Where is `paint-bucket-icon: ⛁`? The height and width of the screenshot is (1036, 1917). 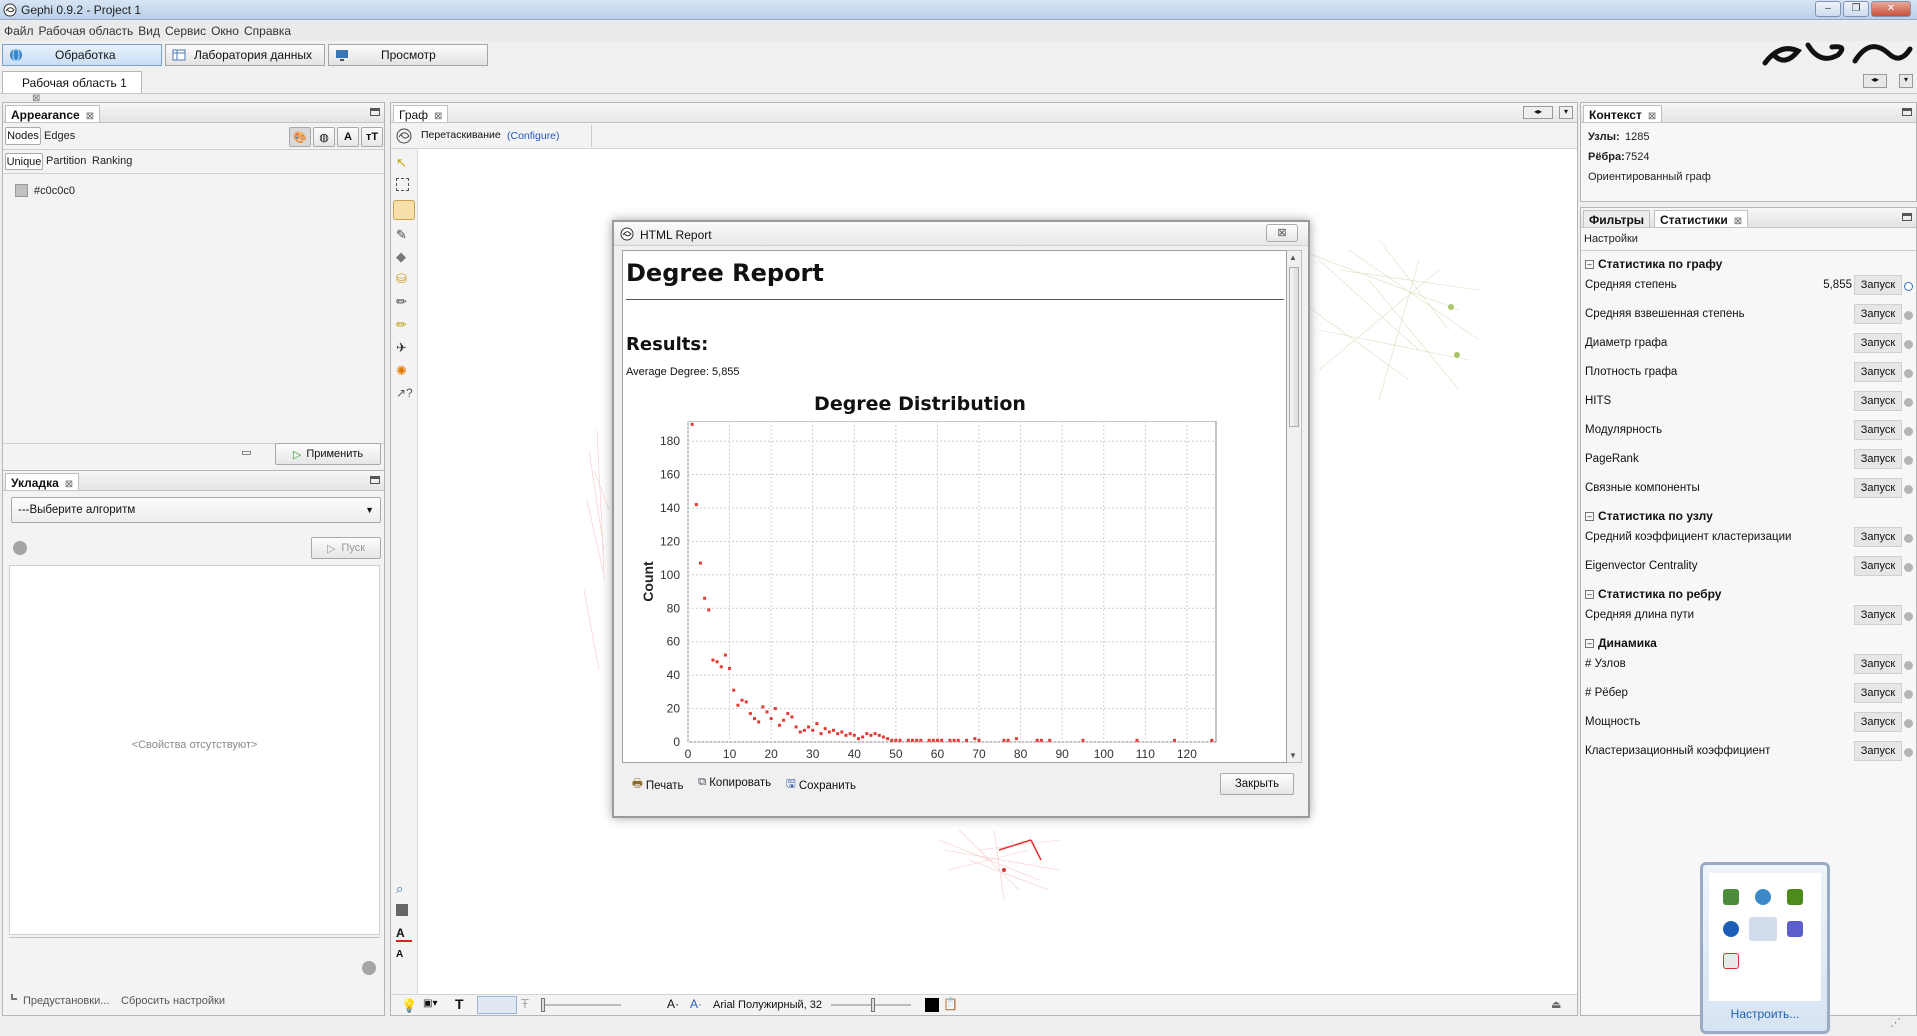 paint-bucket-icon: ⛁ is located at coordinates (404, 279).